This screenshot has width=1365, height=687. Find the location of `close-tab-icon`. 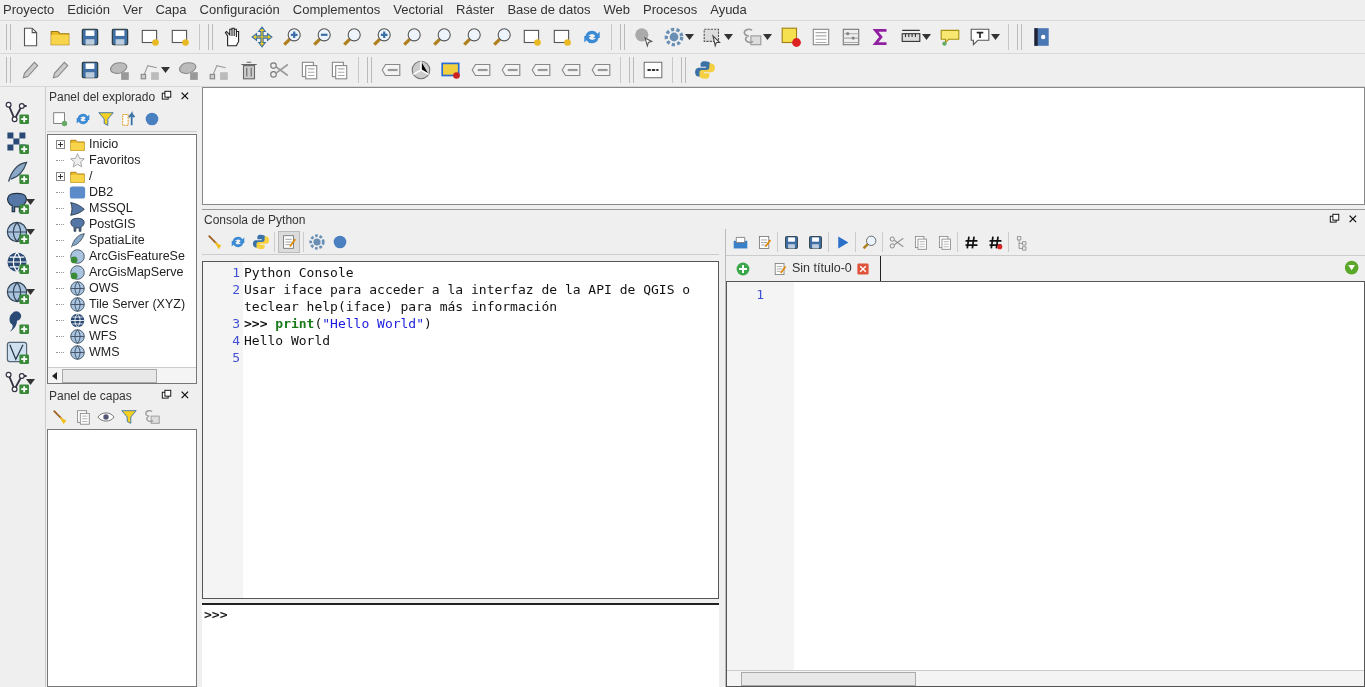

close-tab-icon is located at coordinates (862, 268).